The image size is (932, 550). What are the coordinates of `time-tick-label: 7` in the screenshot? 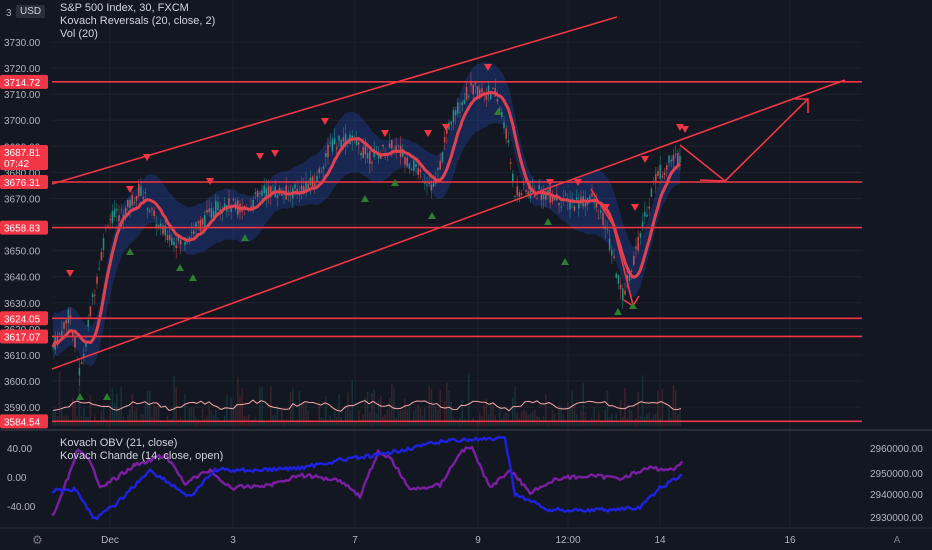 It's located at (355, 540).